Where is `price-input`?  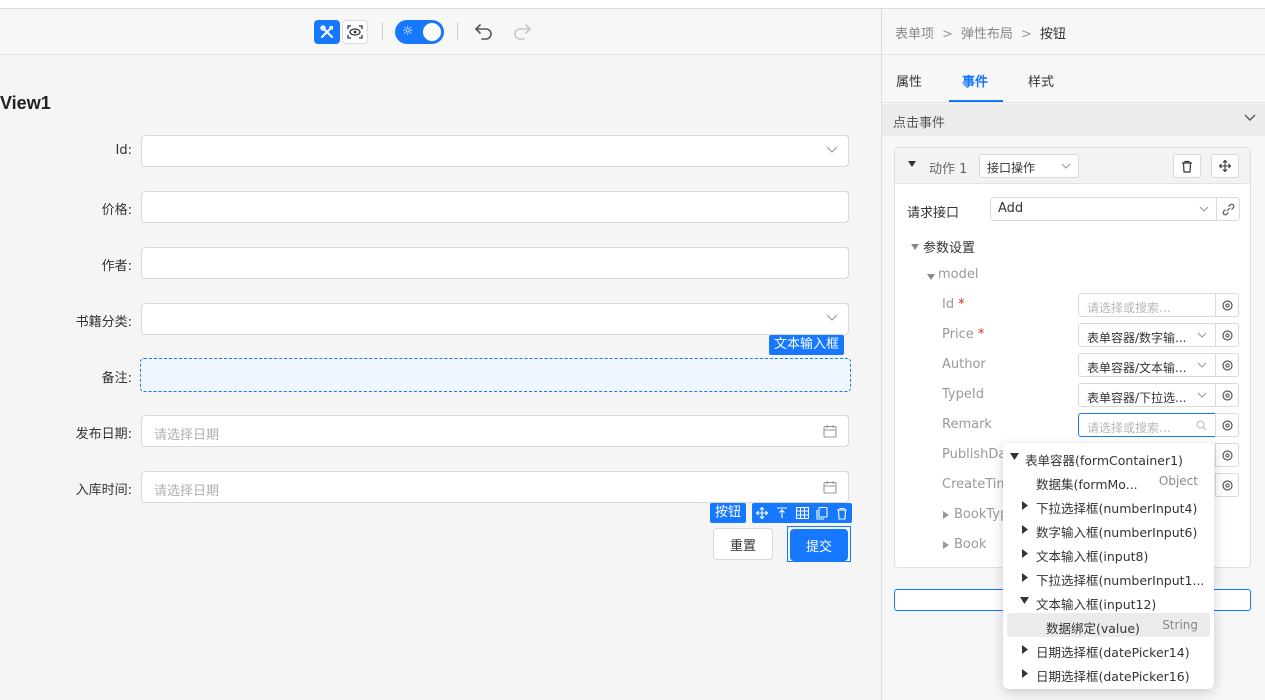 price-input is located at coordinates (495, 207).